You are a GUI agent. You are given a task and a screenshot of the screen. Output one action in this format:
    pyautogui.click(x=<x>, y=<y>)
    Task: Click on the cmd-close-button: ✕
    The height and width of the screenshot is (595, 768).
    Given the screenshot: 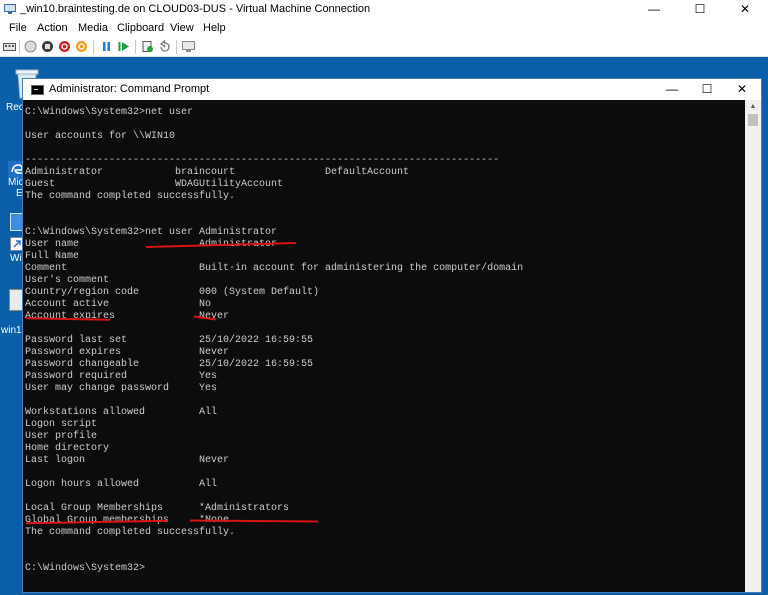 What is the action you would take?
    pyautogui.click(x=742, y=89)
    